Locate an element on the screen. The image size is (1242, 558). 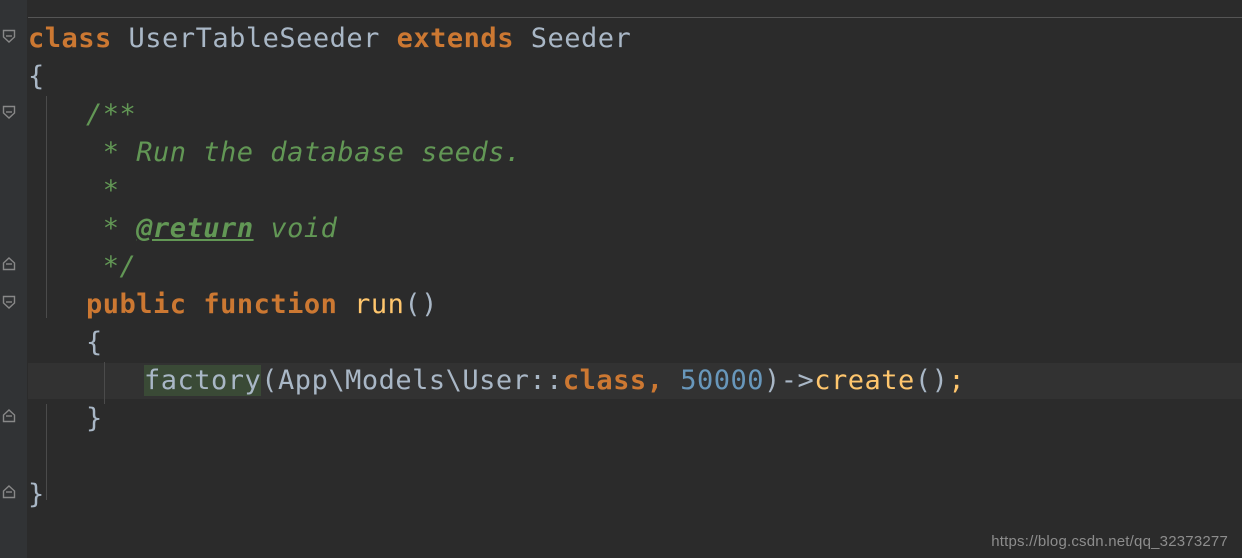
code-token-keyword: extends is located at coordinates (455, 38).